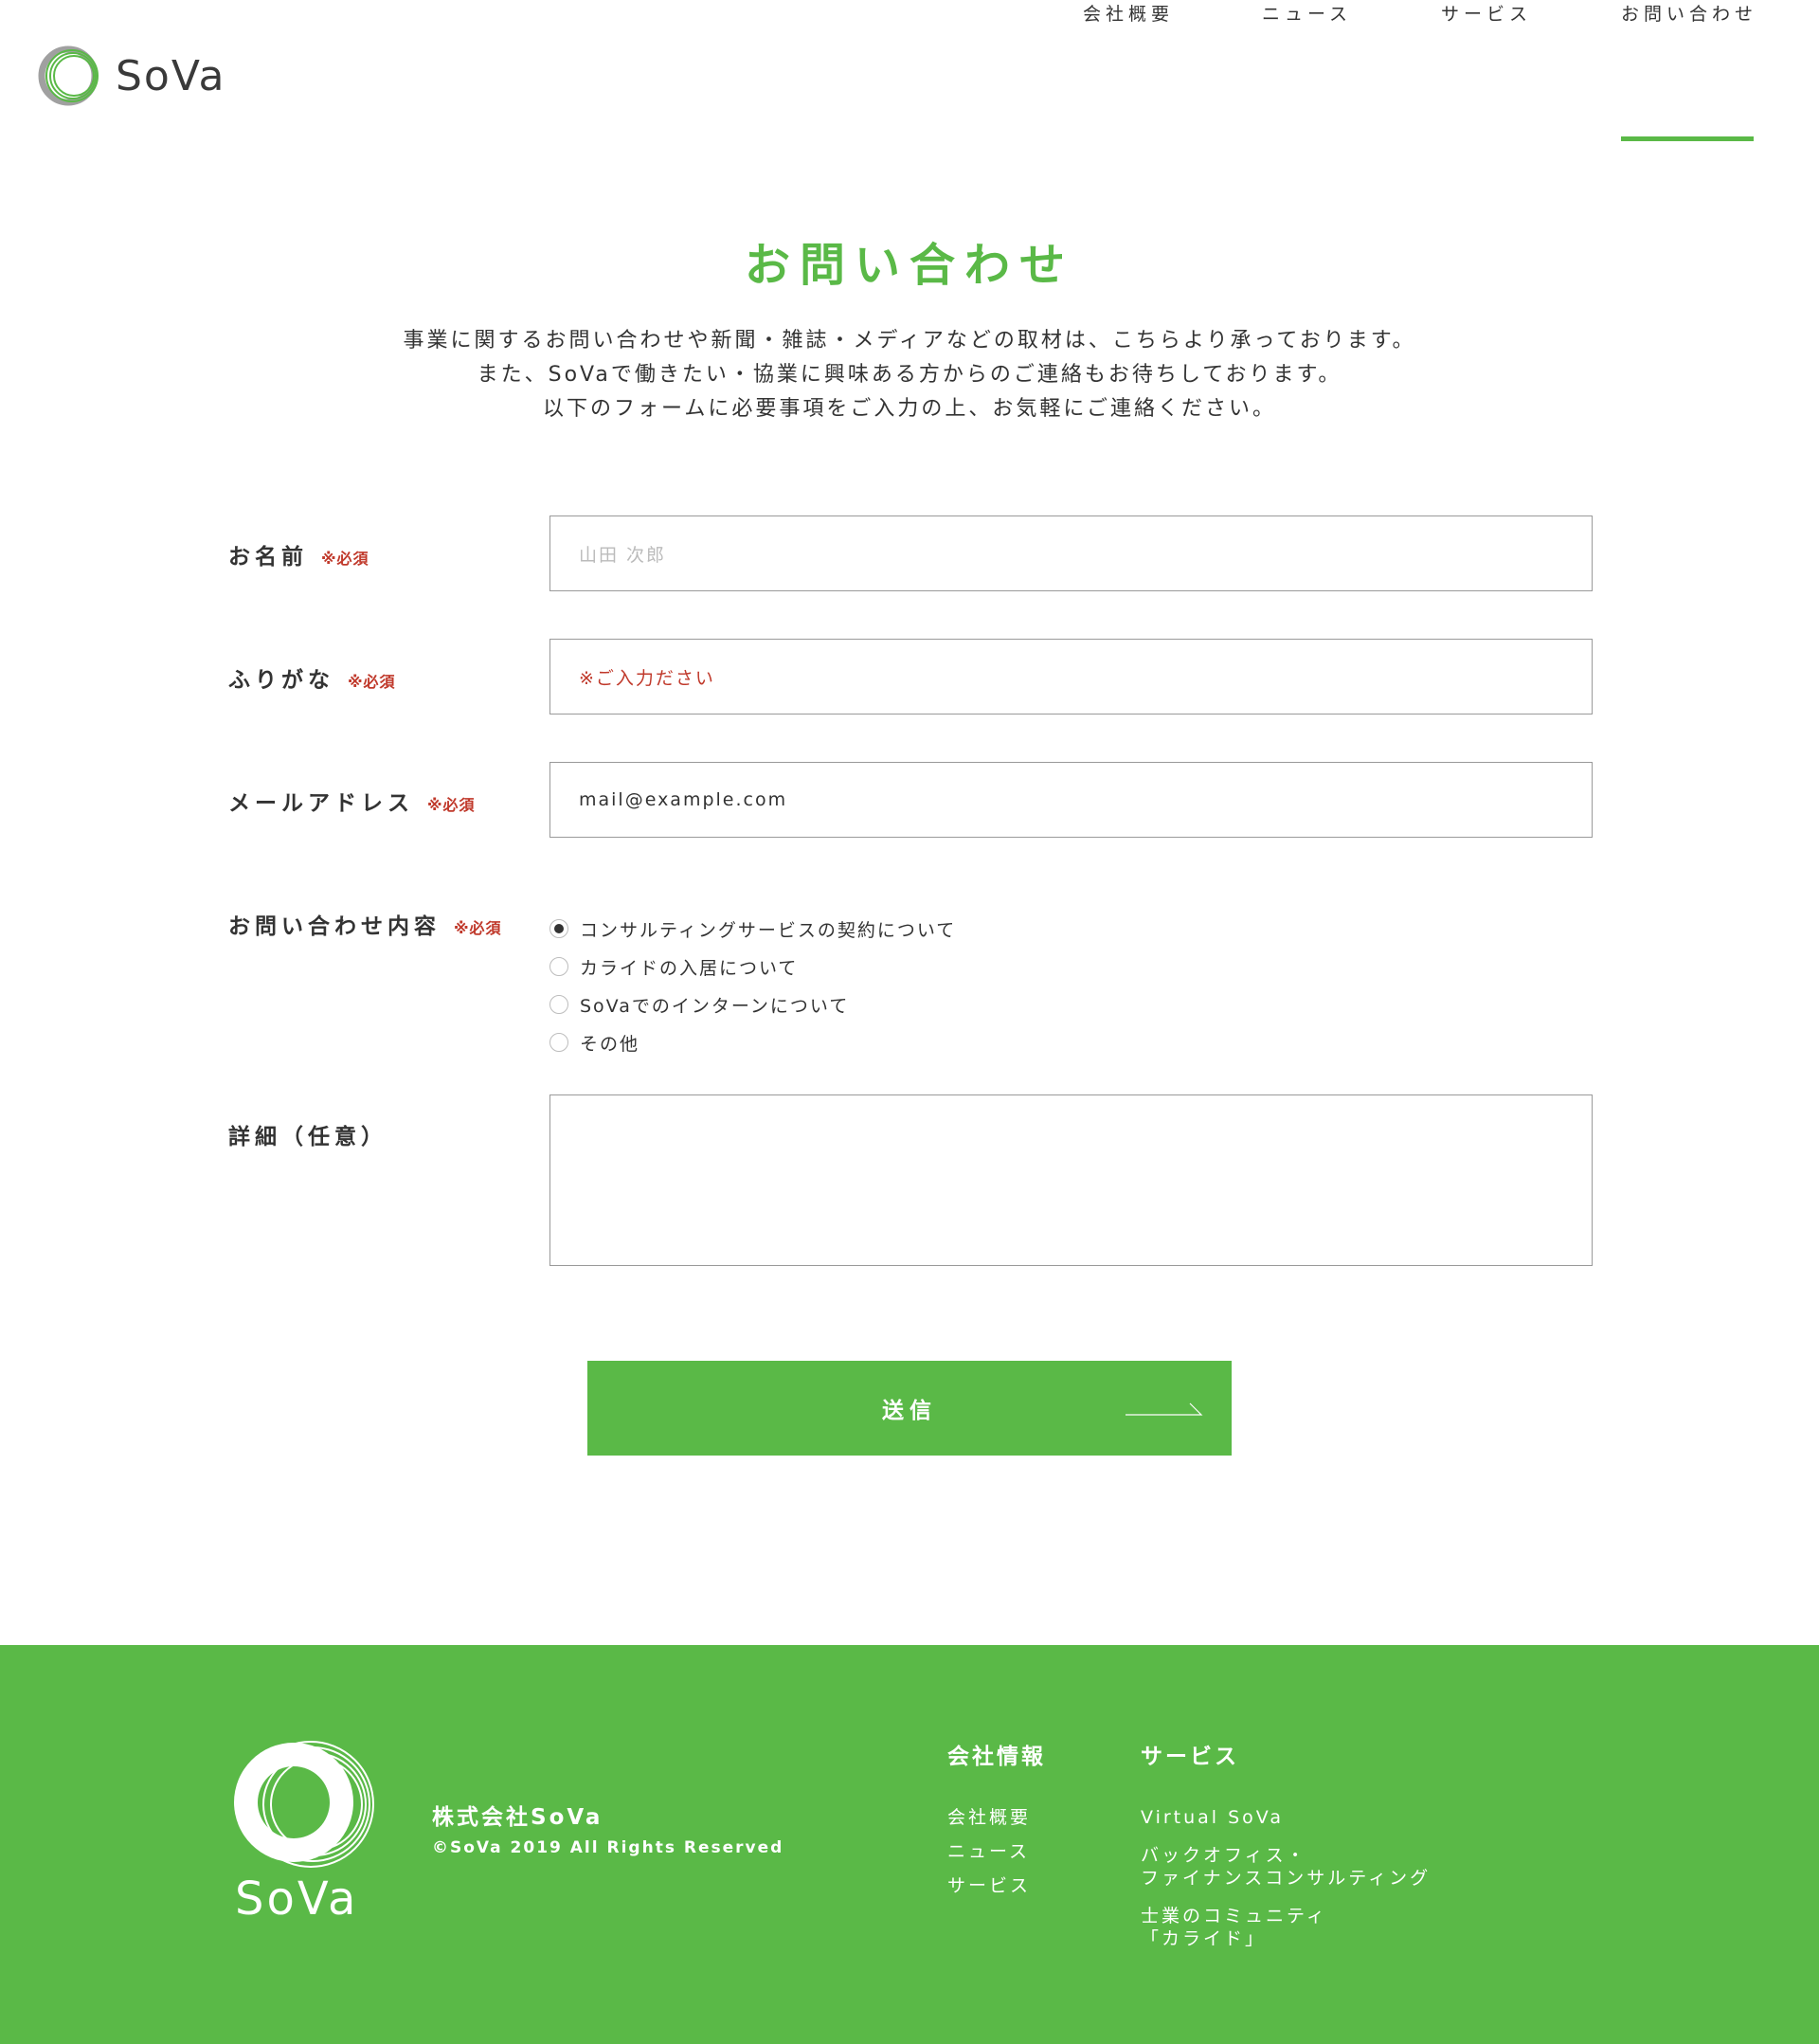 The image size is (1819, 2044). Describe the element at coordinates (268, 557) in the screenshot. I see `name-label-text: お名前` at that location.